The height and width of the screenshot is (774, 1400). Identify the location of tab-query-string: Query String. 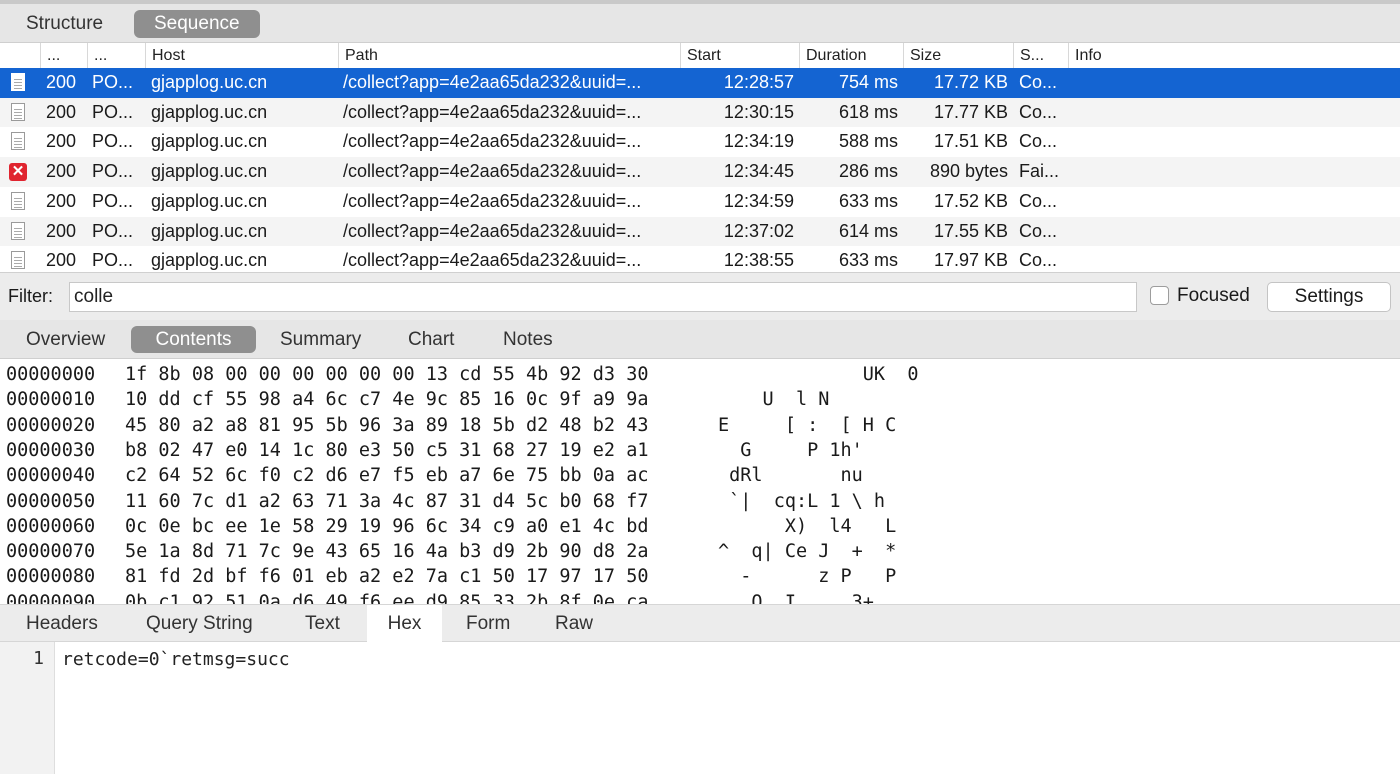
(199, 623).